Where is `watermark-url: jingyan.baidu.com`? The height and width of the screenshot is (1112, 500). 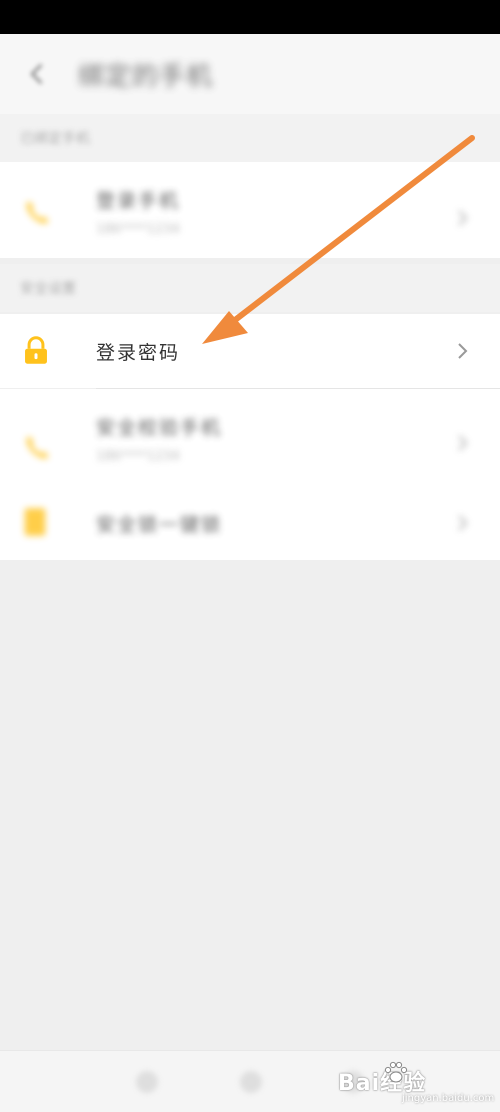 watermark-url: jingyan.baidu.com is located at coordinates (448, 1098).